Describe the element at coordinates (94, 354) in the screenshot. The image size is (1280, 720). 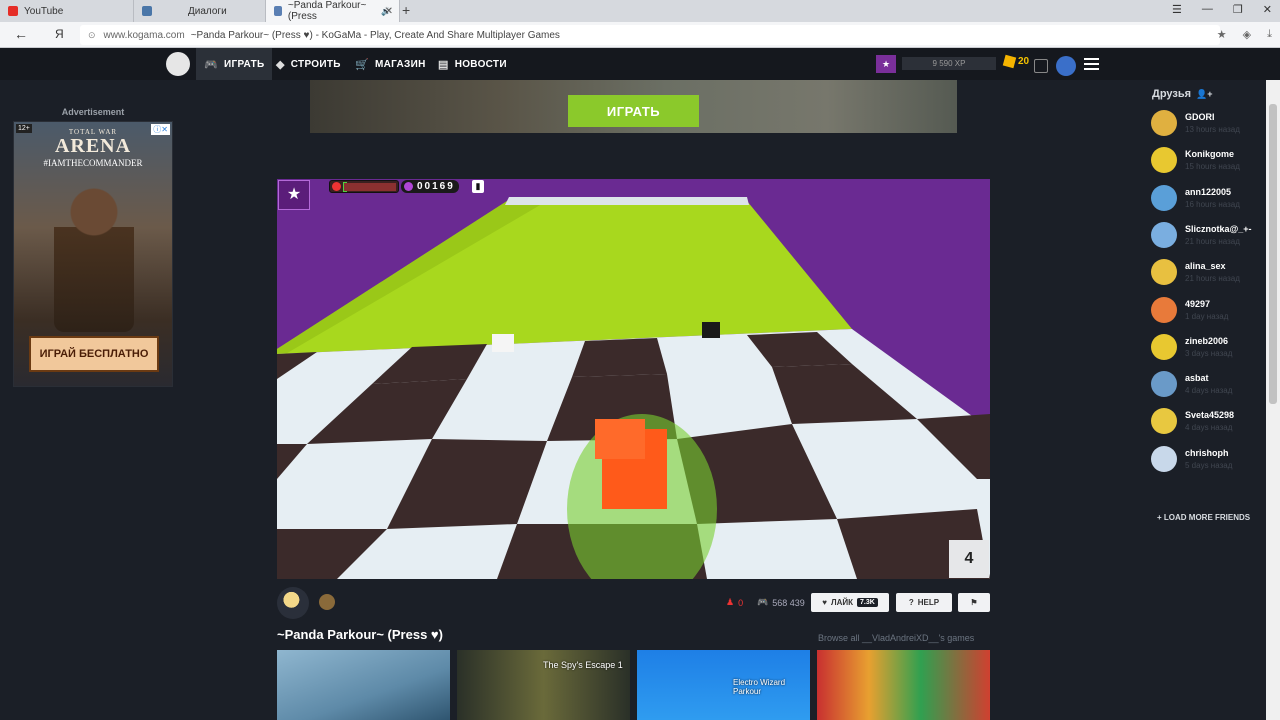
I see `ad-cta-button: ИГРАЙ БЕСПЛАТНО` at that location.